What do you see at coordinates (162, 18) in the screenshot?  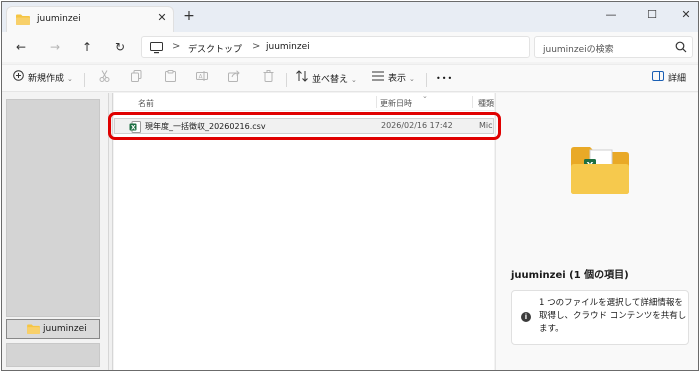 I see `close-tab-icon: ✕` at bounding box center [162, 18].